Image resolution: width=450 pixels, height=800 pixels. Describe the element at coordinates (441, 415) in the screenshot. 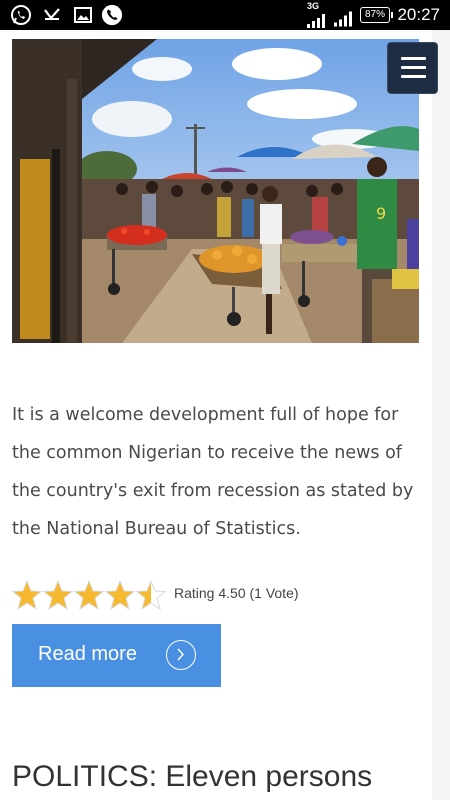

I see `page-scroll-strip` at that location.